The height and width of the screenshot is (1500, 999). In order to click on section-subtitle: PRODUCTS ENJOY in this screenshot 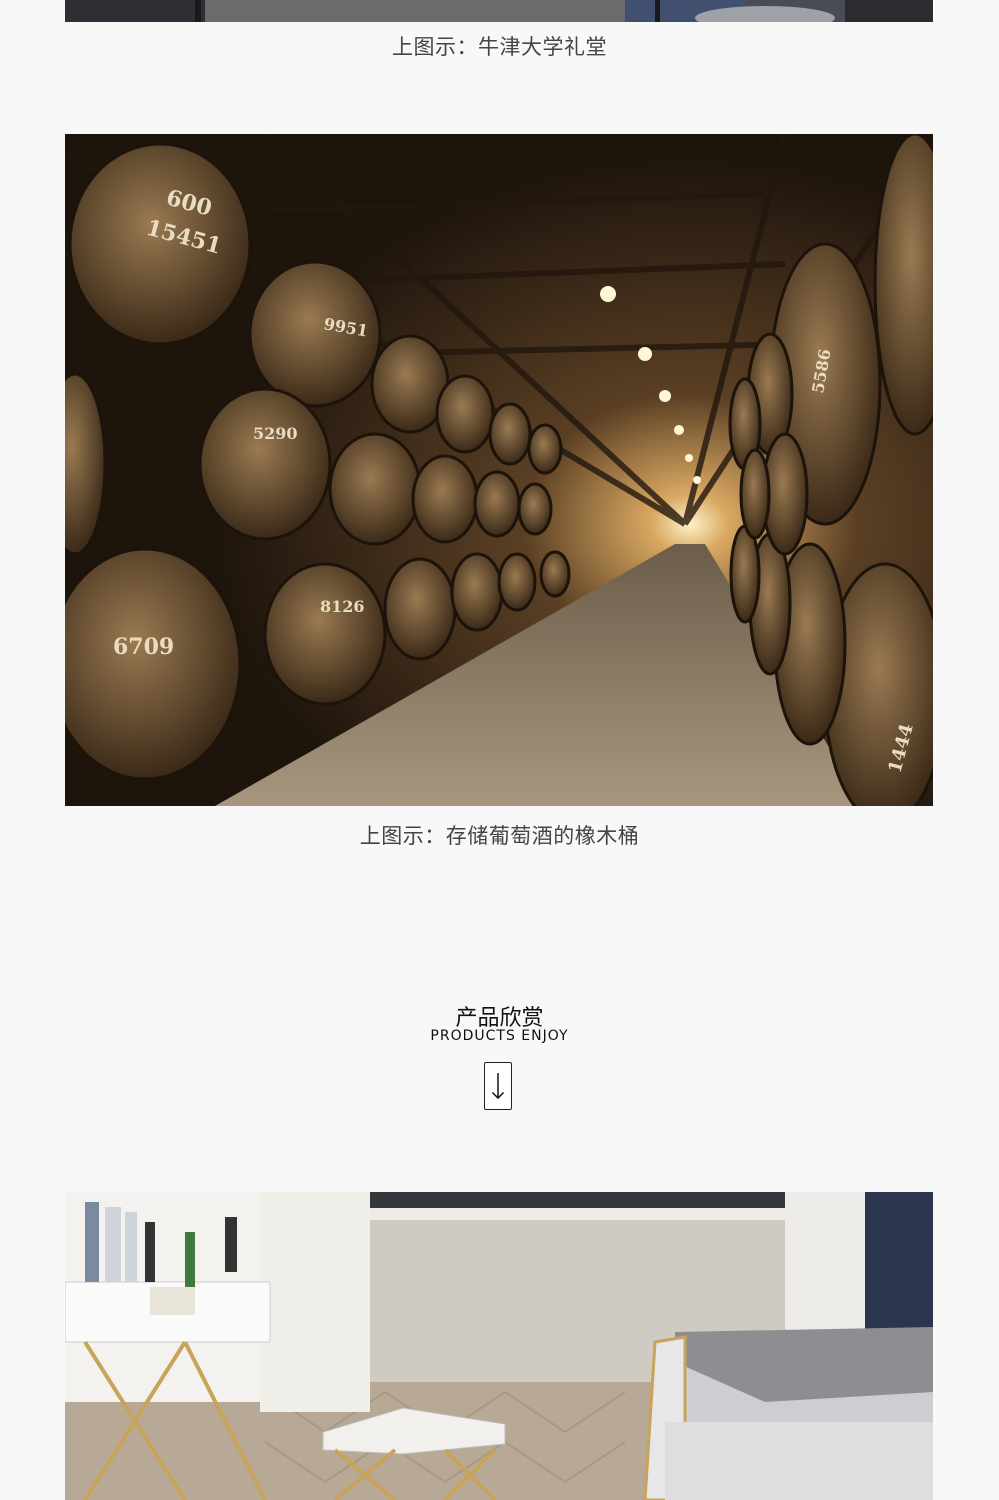, I will do `click(499, 1036)`.